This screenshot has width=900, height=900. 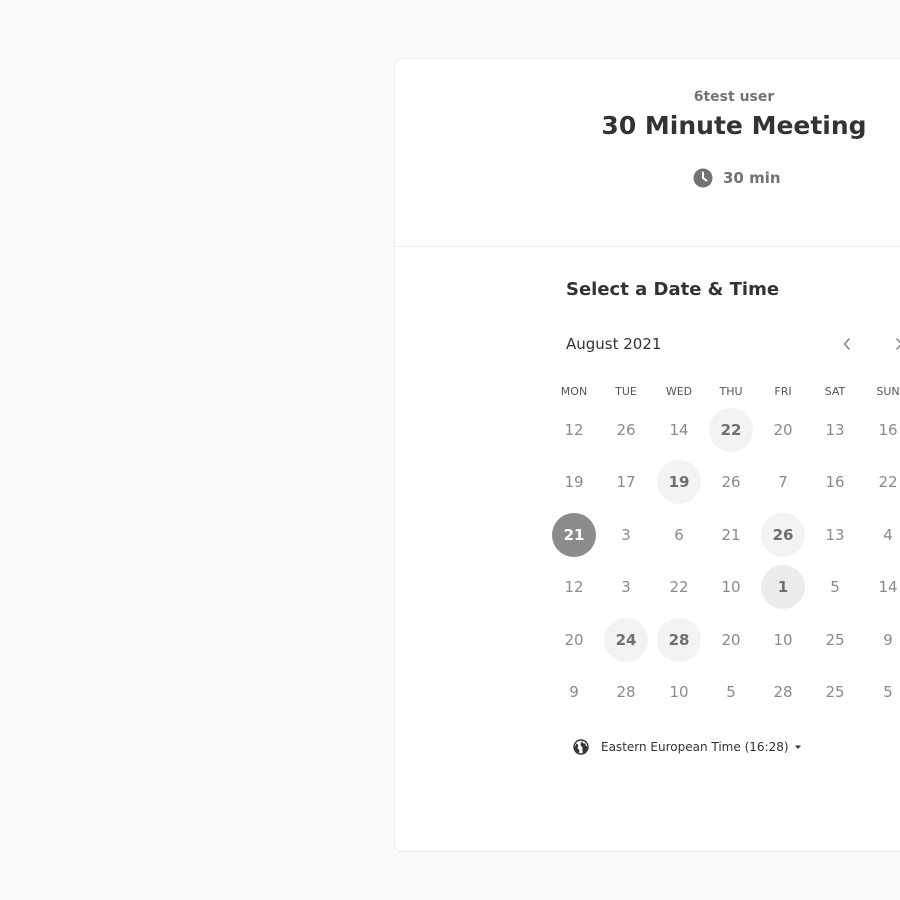 What do you see at coordinates (581, 747) in the screenshot?
I see `globe-icon` at bounding box center [581, 747].